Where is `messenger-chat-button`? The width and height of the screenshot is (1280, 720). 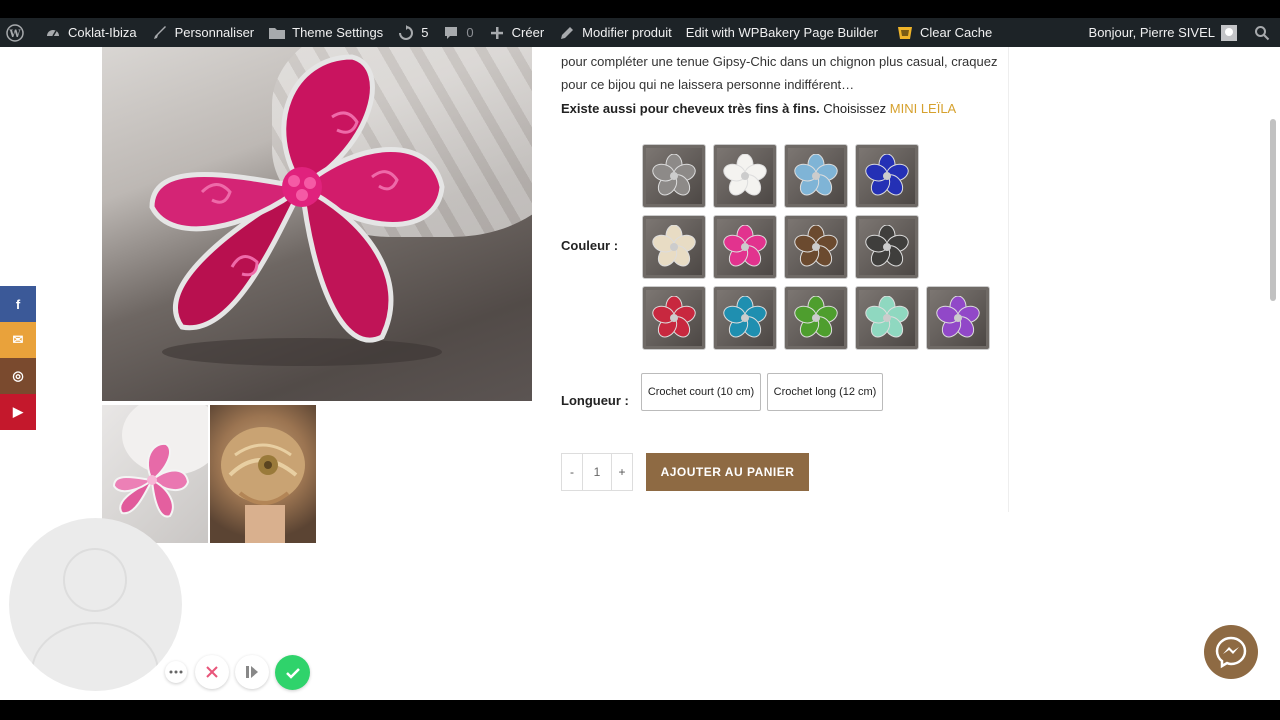
messenger-chat-button is located at coordinates (1231, 652).